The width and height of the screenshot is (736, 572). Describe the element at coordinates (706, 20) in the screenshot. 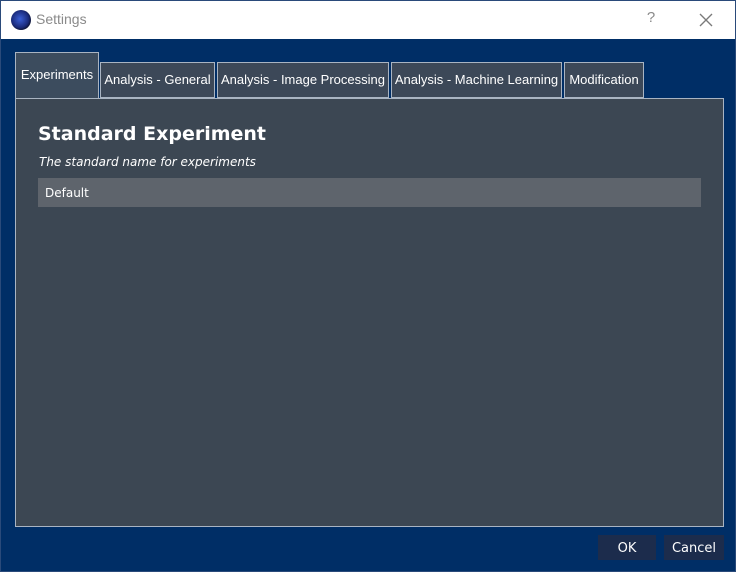

I see `close-icon` at that location.